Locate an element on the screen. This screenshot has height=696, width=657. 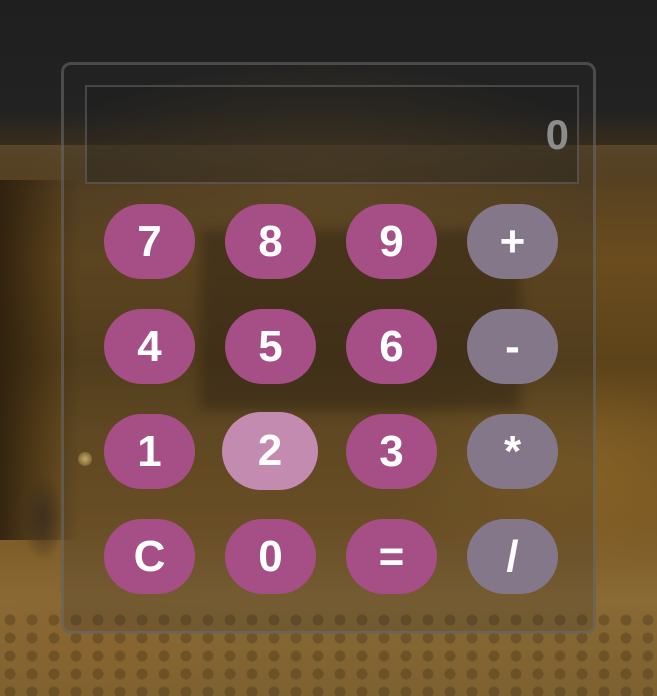
key-2: 2 is located at coordinates (270, 451).